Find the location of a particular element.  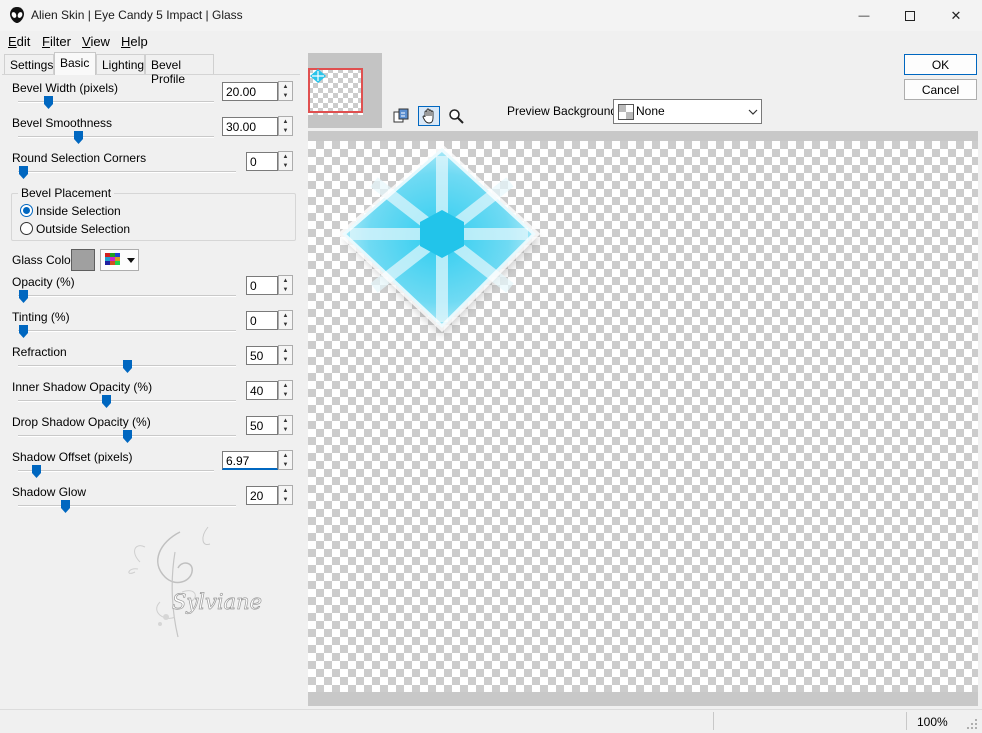

round-corners-input: 0 is located at coordinates (262, 161).